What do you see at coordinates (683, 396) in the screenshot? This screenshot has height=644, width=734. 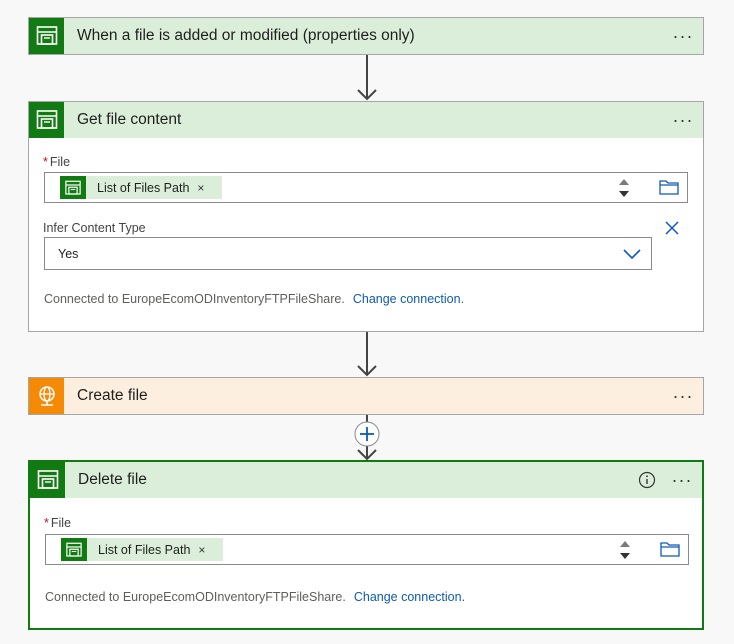 I see `create-file-menu-button: ···` at bounding box center [683, 396].